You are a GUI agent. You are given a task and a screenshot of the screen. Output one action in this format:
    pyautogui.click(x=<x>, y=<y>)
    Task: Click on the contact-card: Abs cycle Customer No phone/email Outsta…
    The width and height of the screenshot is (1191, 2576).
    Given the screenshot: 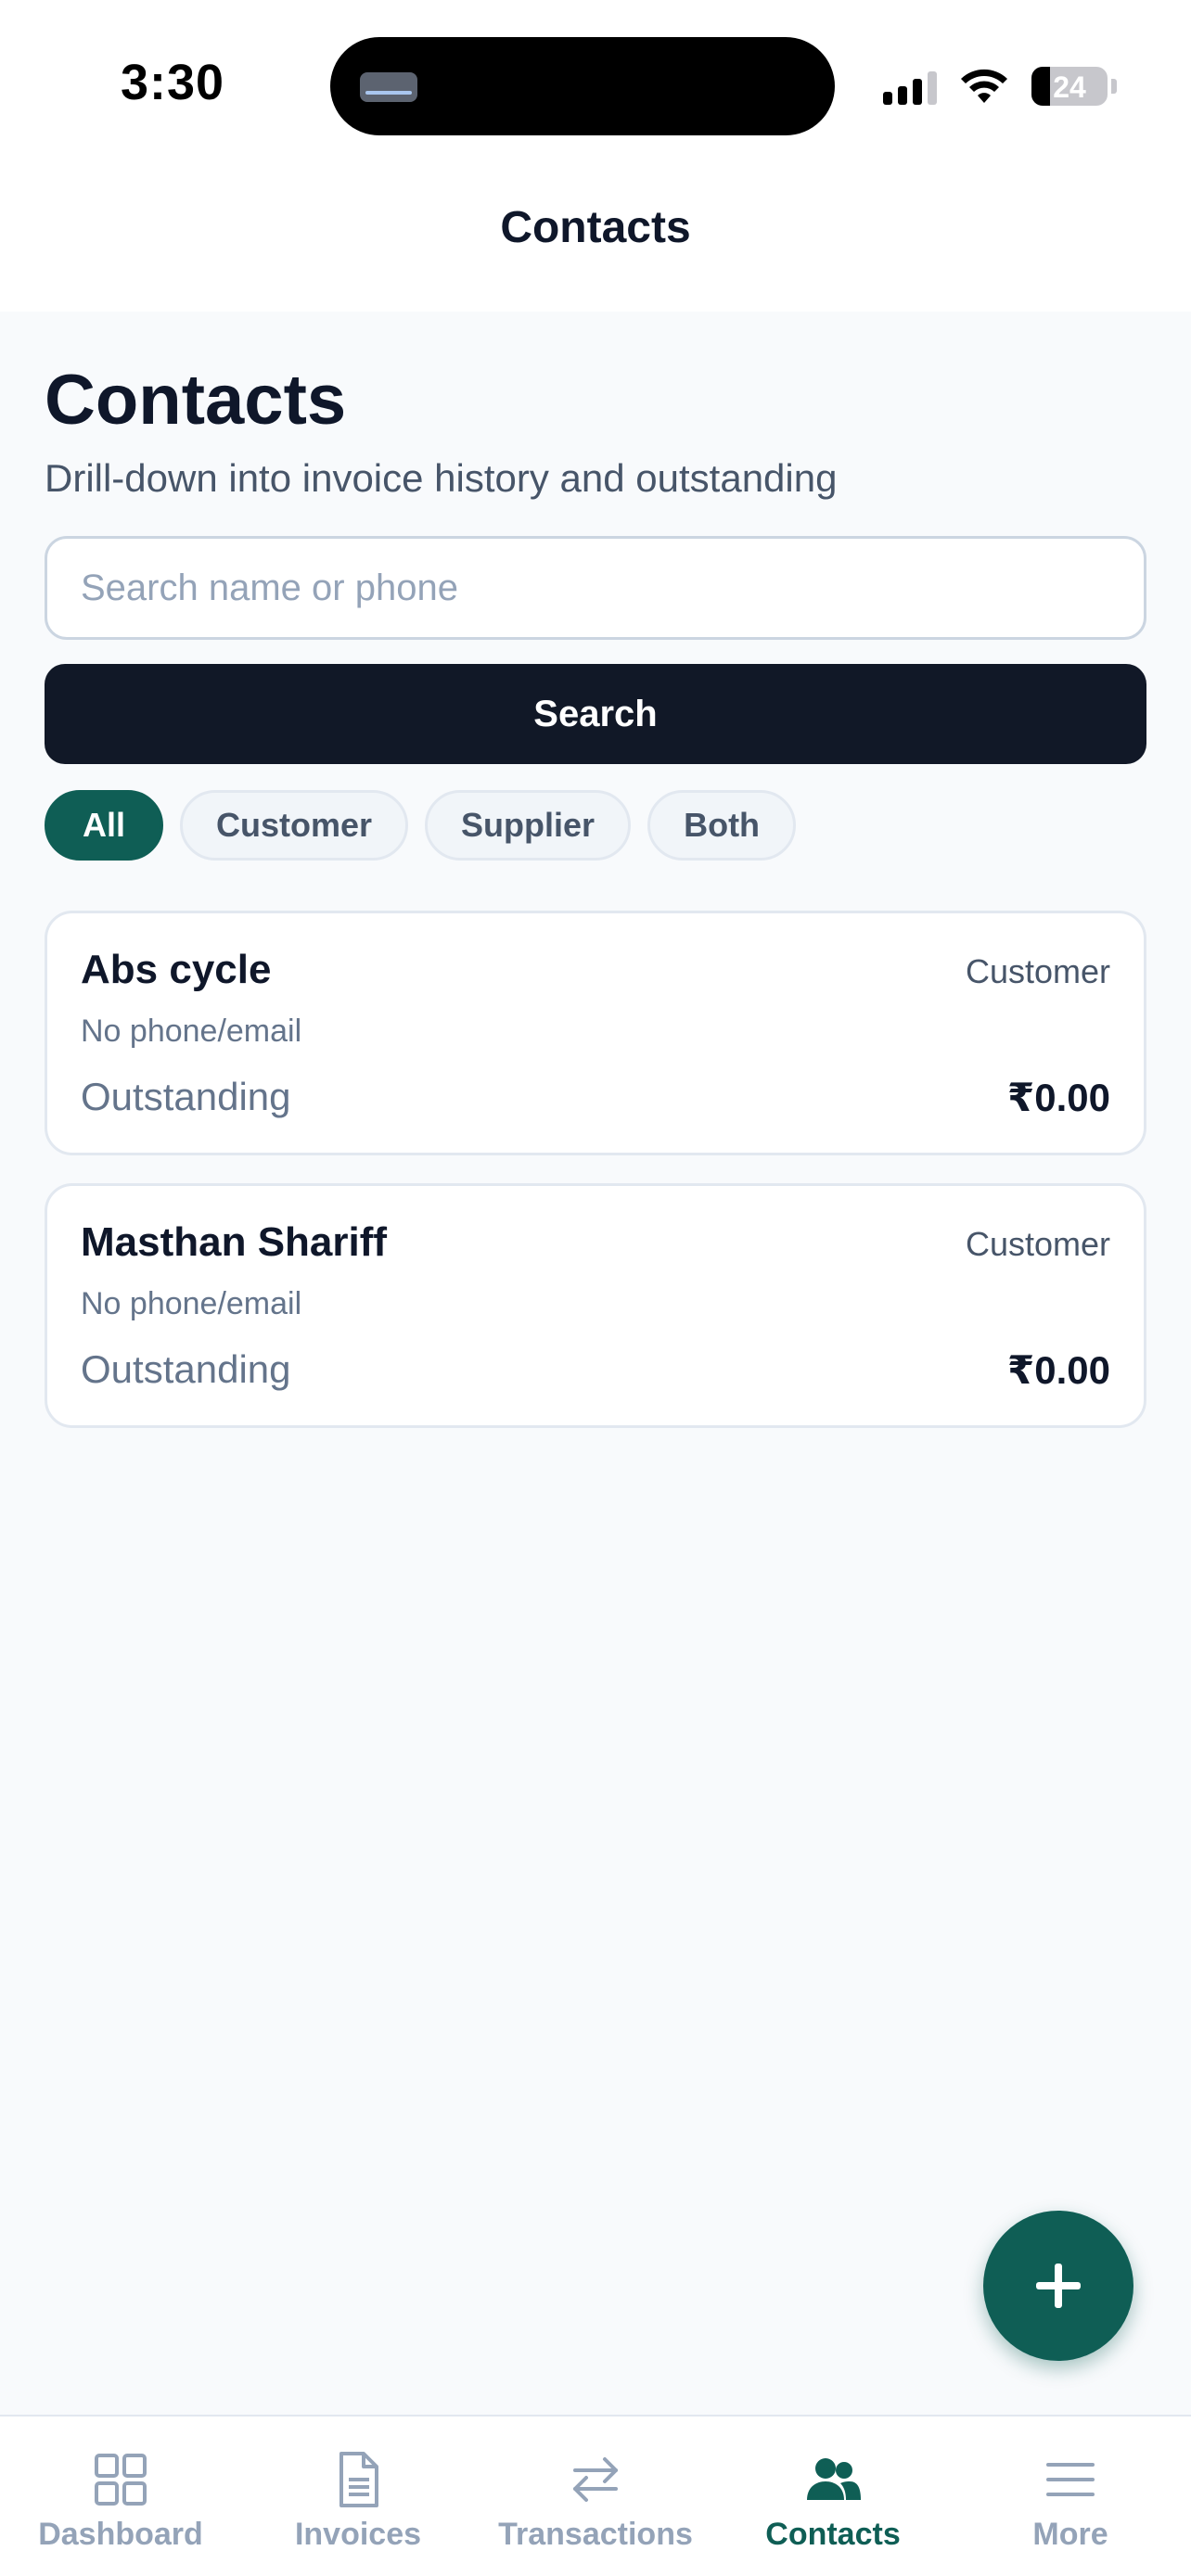 What is the action you would take?
    pyautogui.click(x=595, y=1033)
    